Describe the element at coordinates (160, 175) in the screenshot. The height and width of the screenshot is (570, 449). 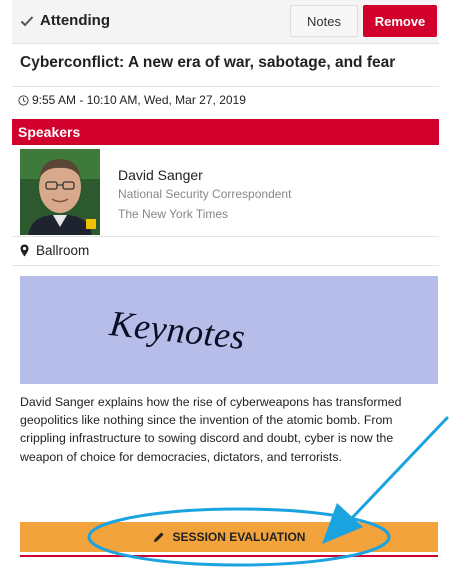
I see `speaker-name: David Sanger` at that location.